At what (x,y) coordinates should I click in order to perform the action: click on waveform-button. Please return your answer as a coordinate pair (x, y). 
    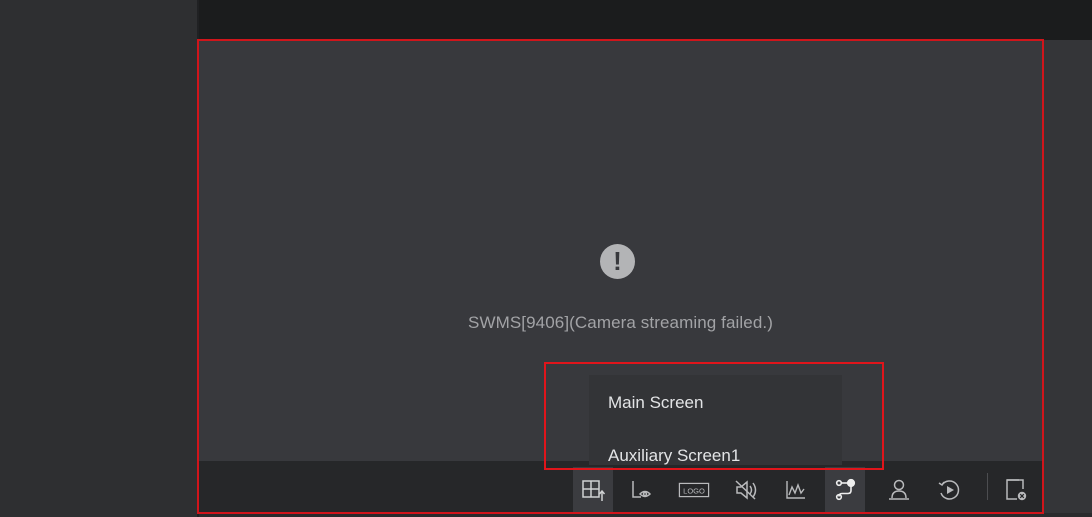
    Looking at the image, I should click on (796, 489).